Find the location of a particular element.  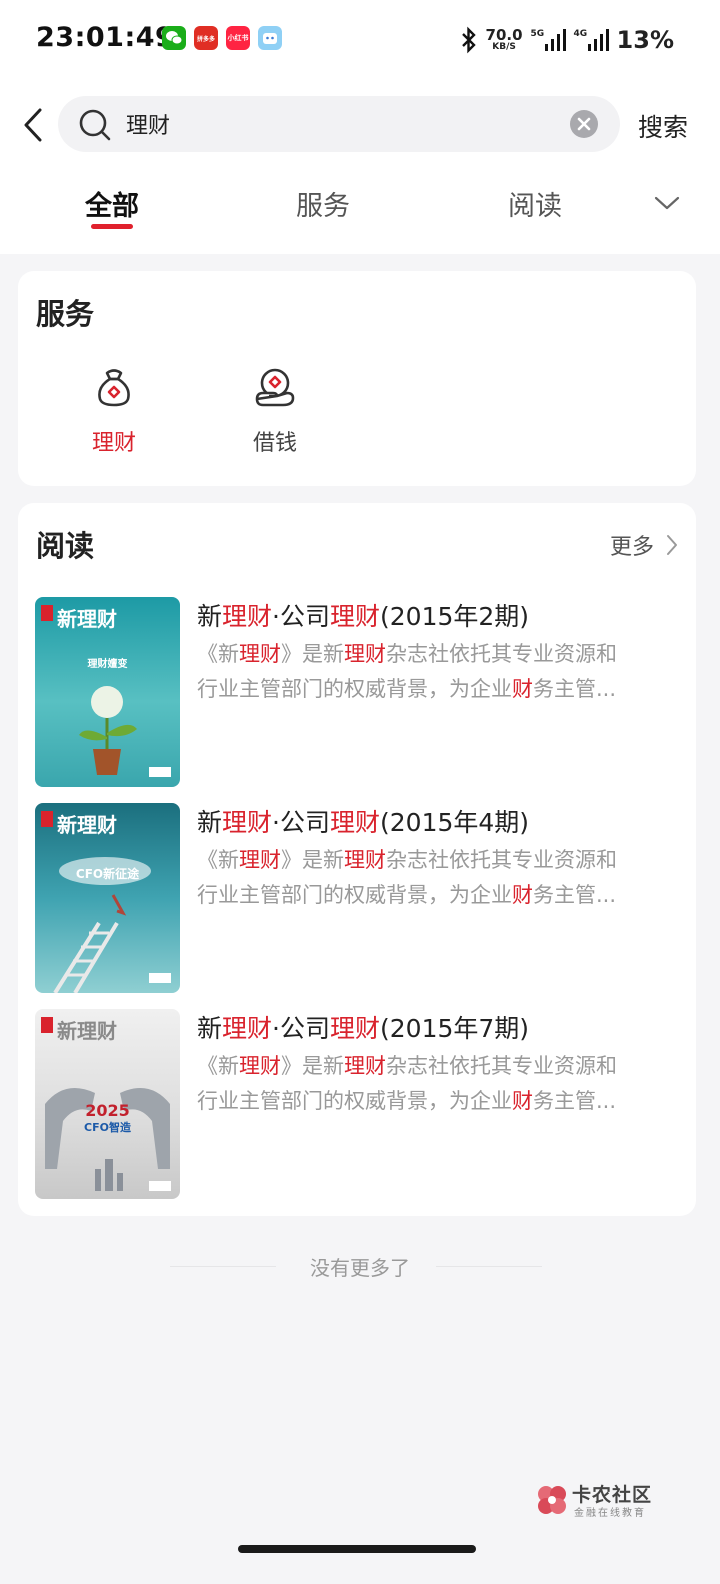

ladder-cloud-illustration is located at coordinates (112, 925).